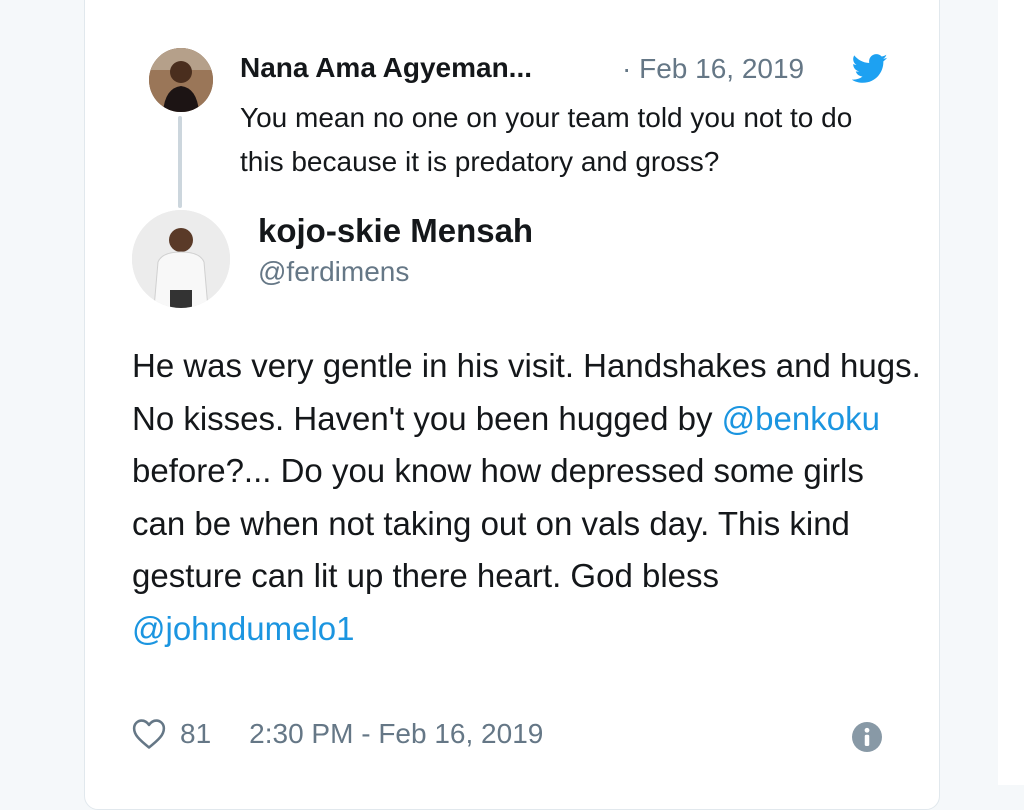 The height and width of the screenshot is (810, 1024). Describe the element at coordinates (1011, 392) in the screenshot. I see `page-gutter` at that location.